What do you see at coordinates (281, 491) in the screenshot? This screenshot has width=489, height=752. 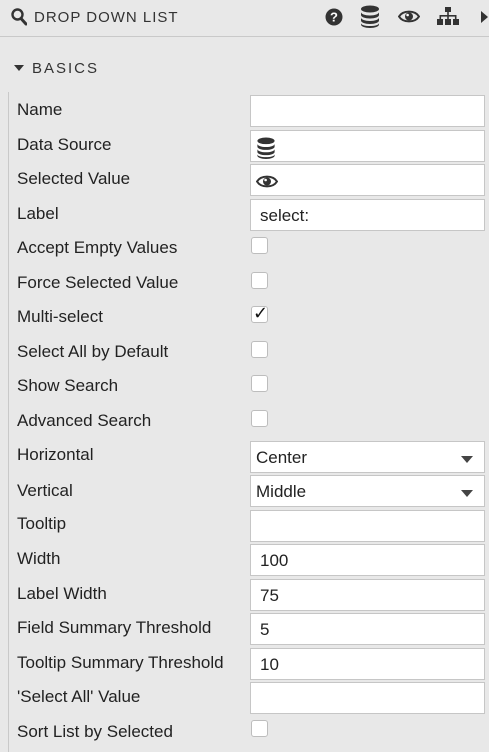 I see `field-value: Middle` at bounding box center [281, 491].